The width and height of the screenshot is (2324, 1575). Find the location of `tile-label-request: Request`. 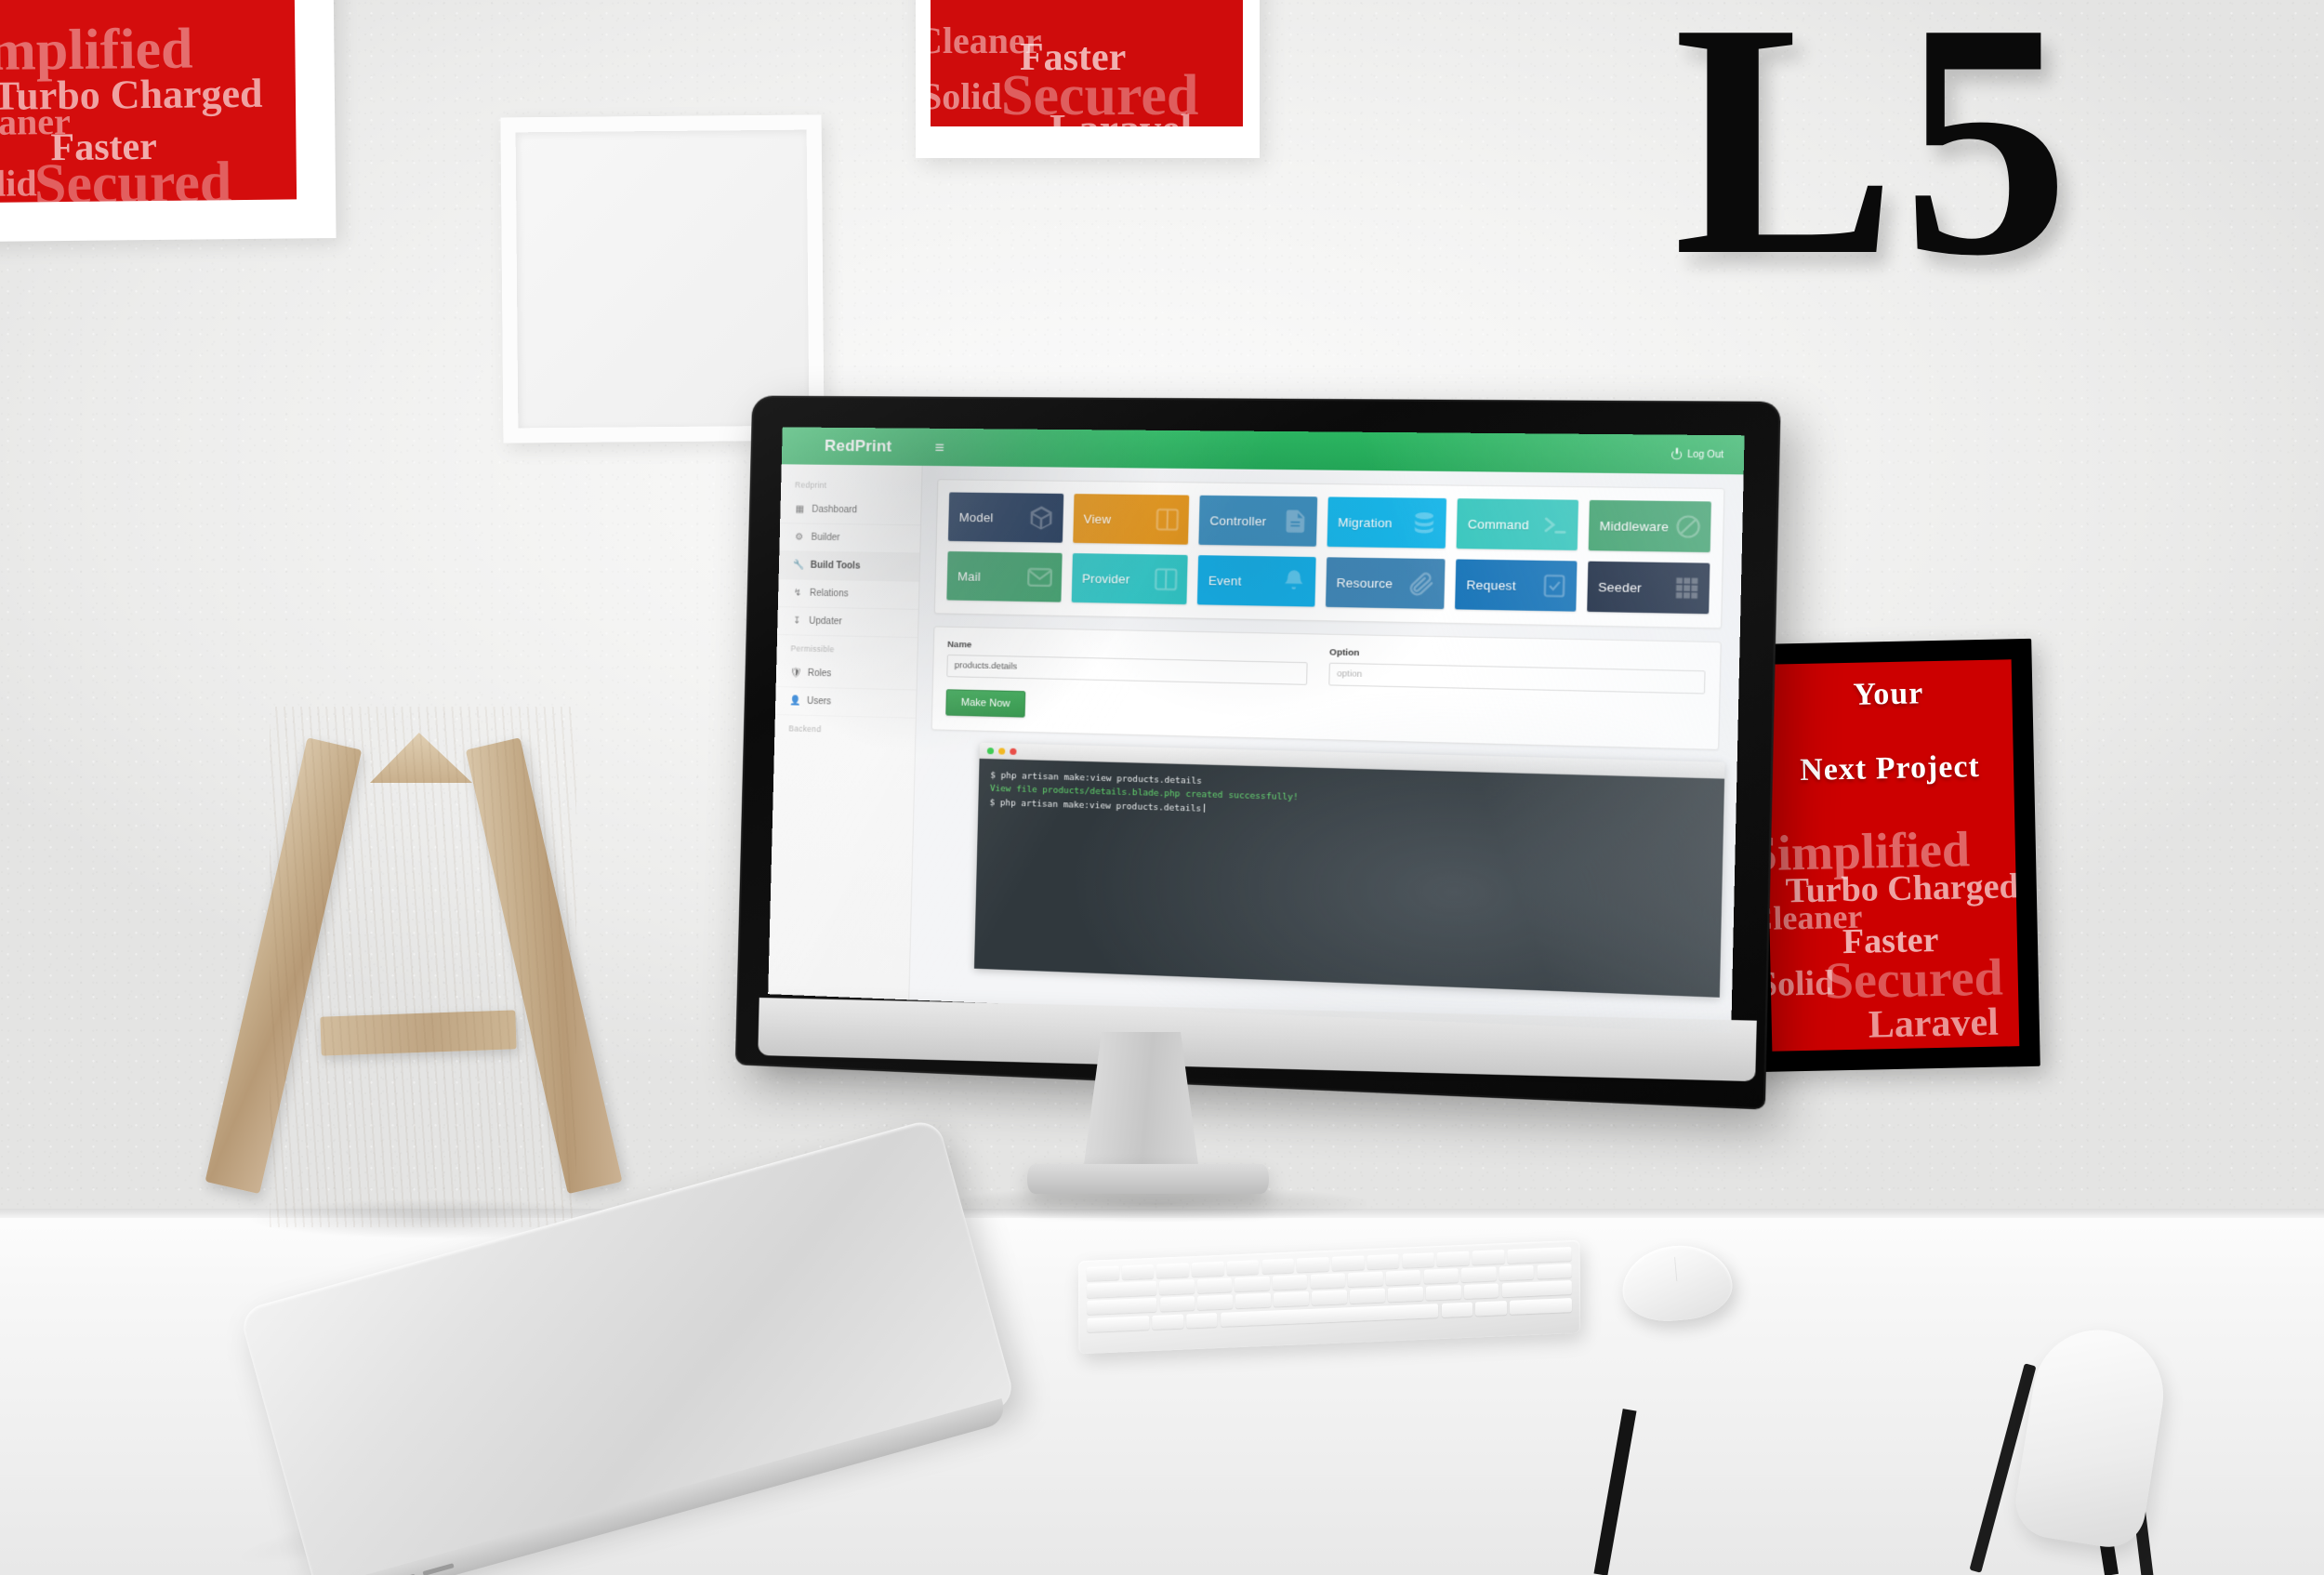

tile-label-request: Request is located at coordinates (1491, 584).